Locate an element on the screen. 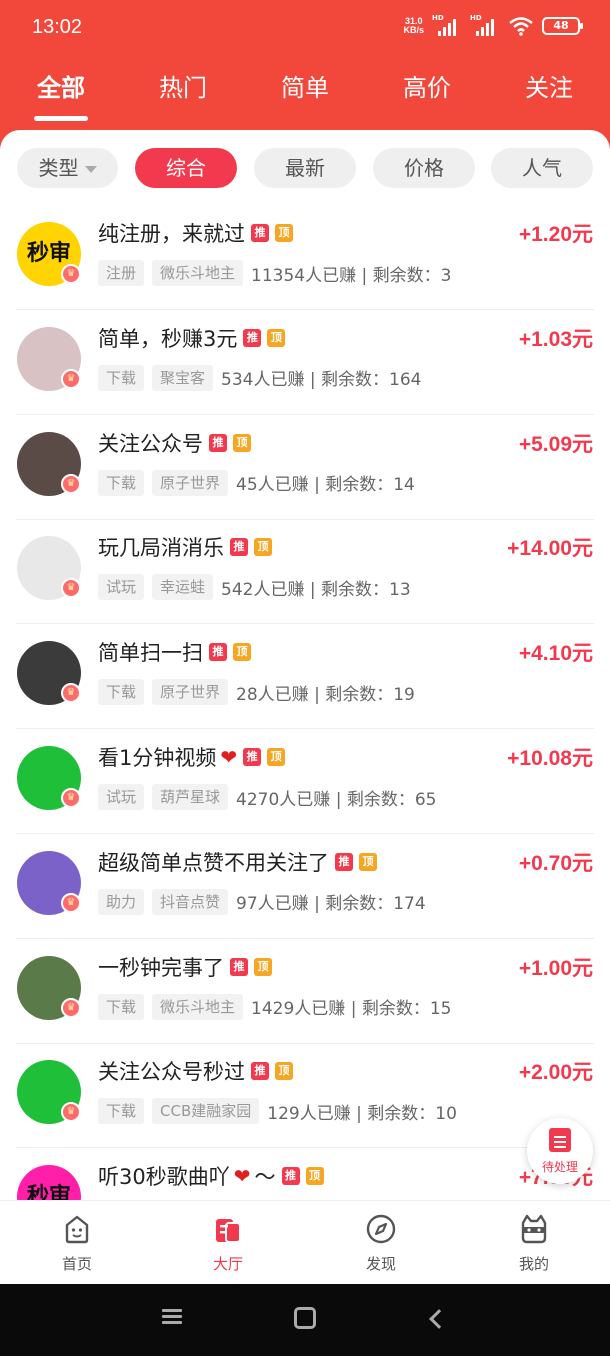 This screenshot has width=610, height=1356. task-type-tag: 助力 is located at coordinates (121, 901).